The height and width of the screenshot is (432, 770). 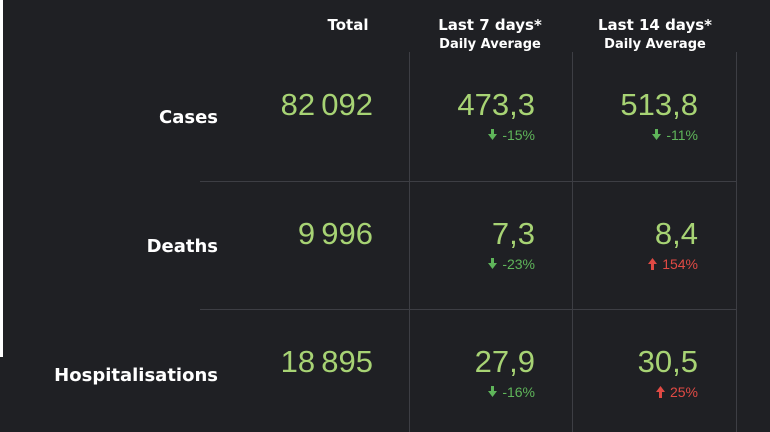 I want to click on row-label-hospitalisations: Hospitalisations, so click(x=136, y=375).